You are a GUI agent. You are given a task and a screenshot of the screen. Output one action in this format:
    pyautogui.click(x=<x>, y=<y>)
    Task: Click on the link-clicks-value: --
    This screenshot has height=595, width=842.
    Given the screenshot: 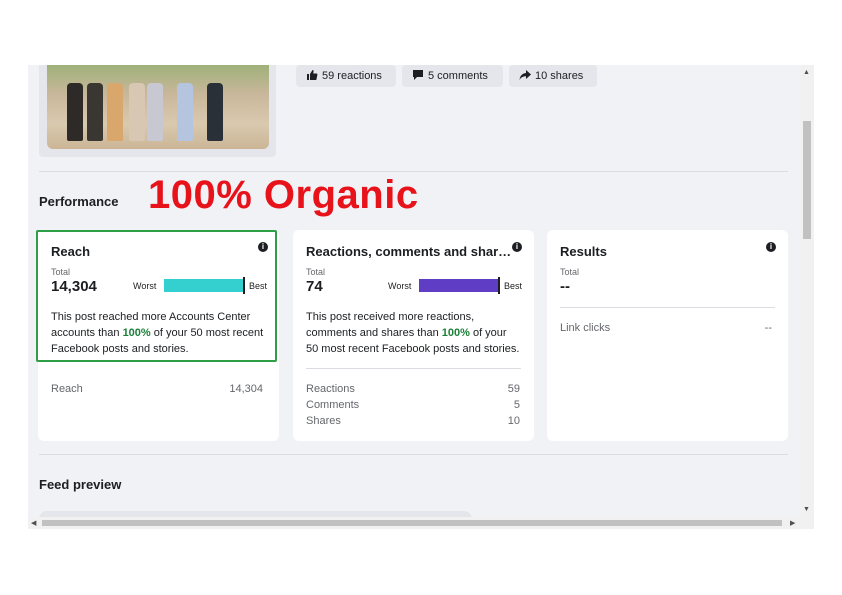 What is the action you would take?
    pyautogui.click(x=768, y=328)
    